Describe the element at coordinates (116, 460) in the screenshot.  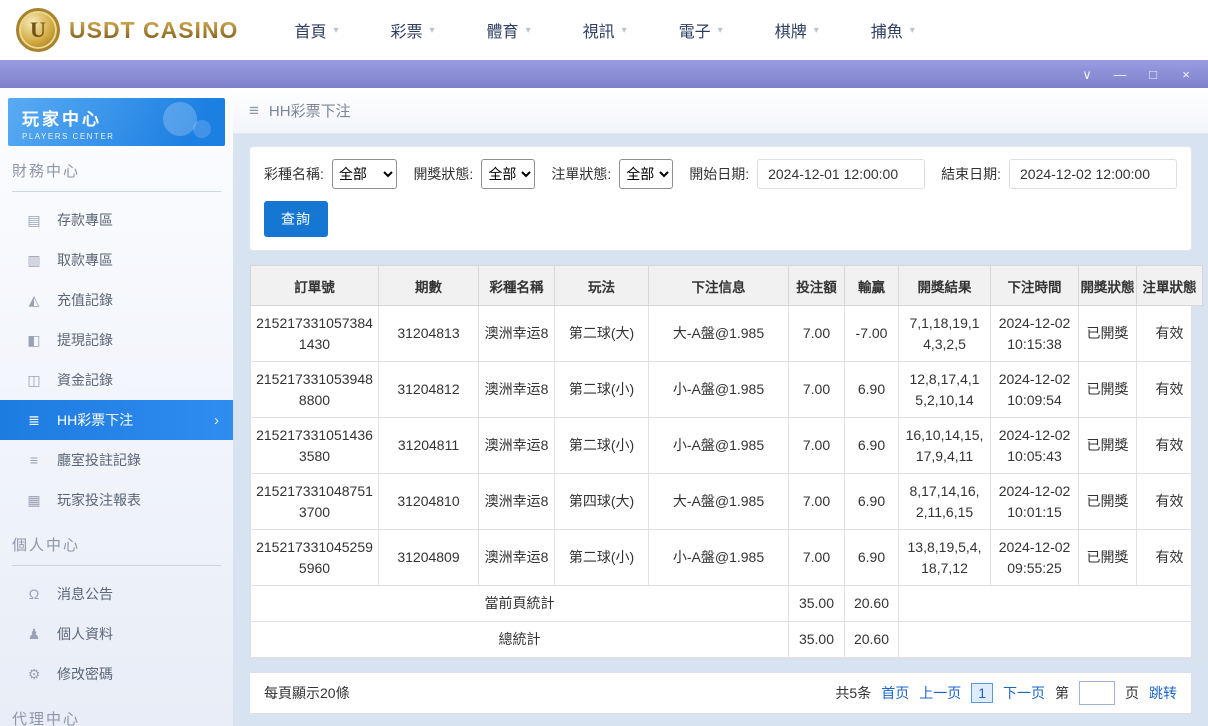
I see `sidebar-item: ≡ 廳室投註記錄` at that location.